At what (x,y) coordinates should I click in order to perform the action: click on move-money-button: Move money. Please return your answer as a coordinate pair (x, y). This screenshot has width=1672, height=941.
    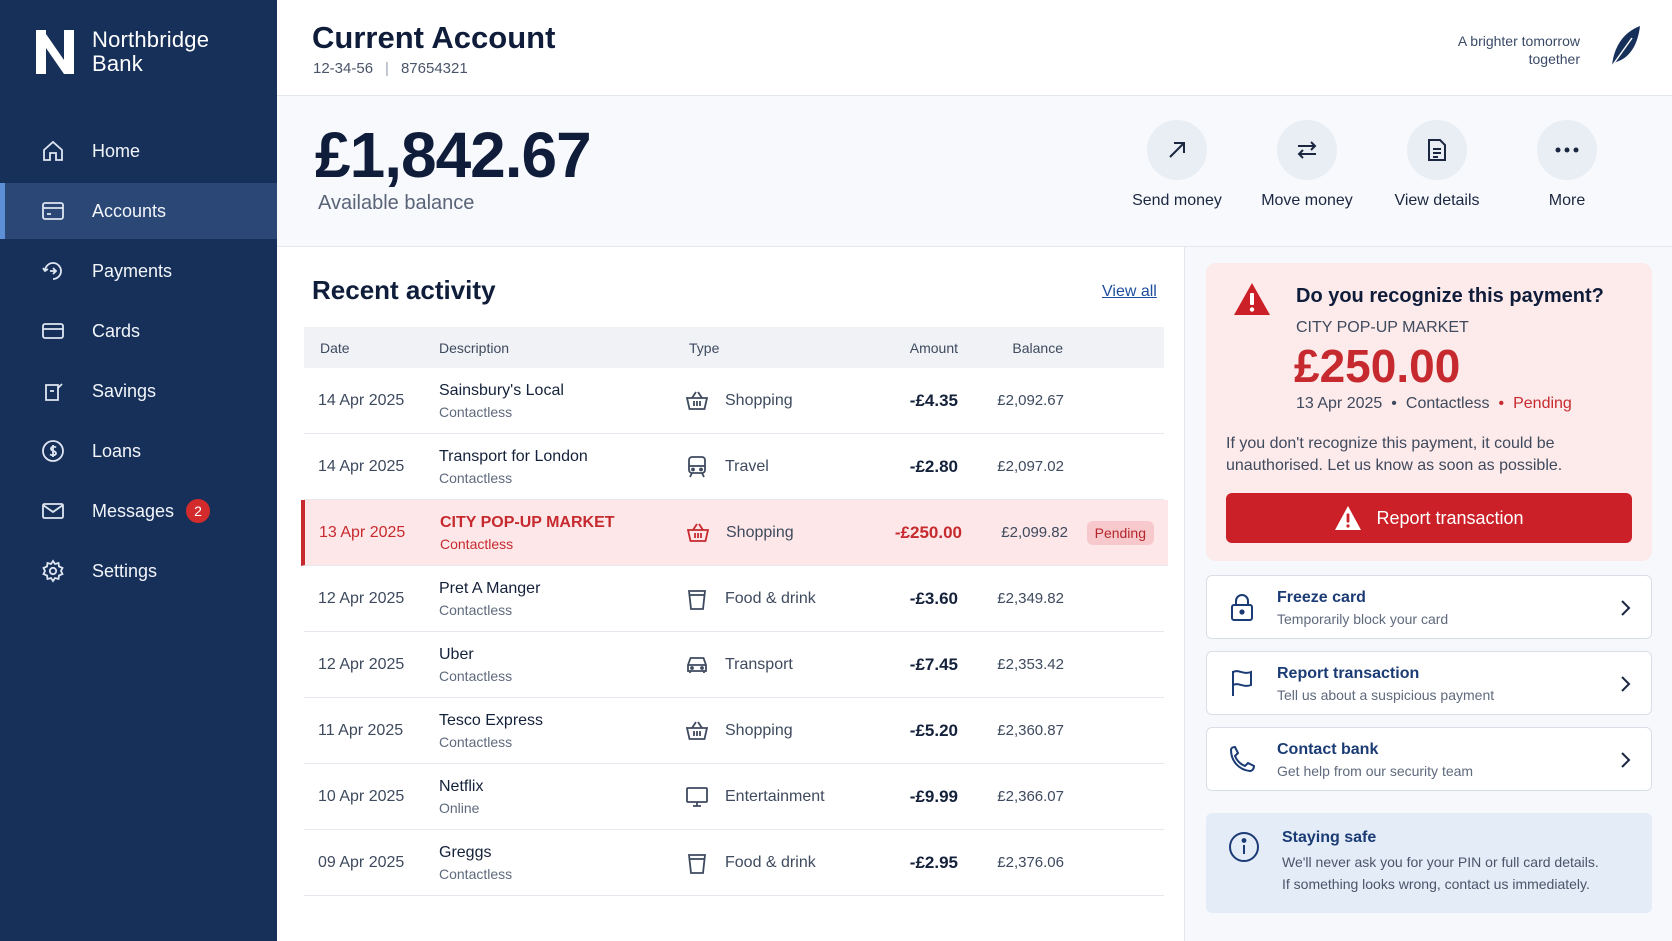
    Looking at the image, I should click on (1307, 165).